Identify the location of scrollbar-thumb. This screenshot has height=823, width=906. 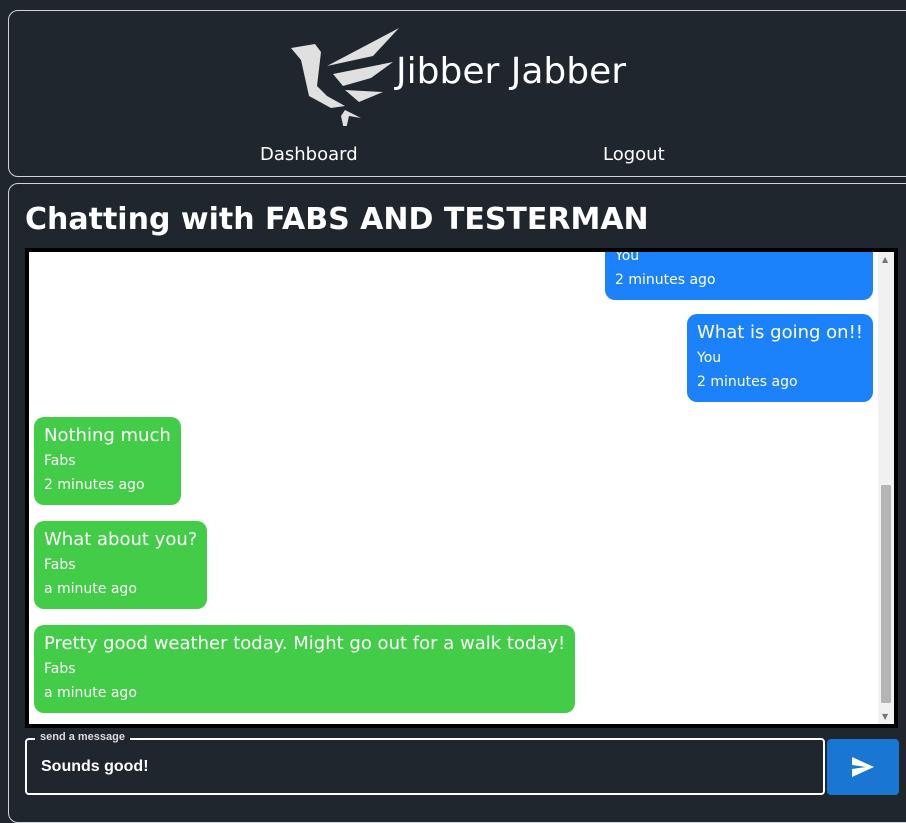
(886, 594).